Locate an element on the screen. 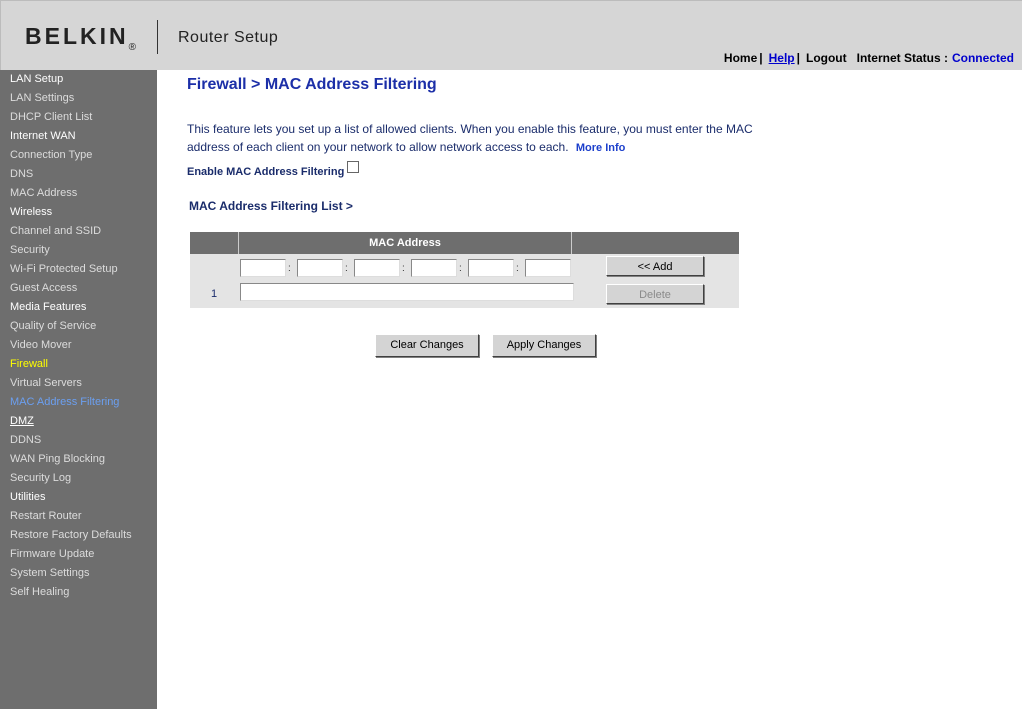  table-row: 1 Delete is located at coordinates (464, 294).